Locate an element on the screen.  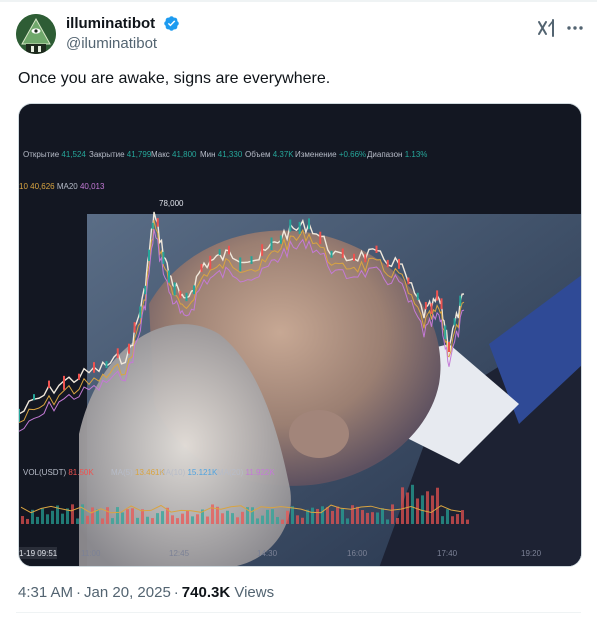
time-axis-label: 12:45 is located at coordinates (179, 553).